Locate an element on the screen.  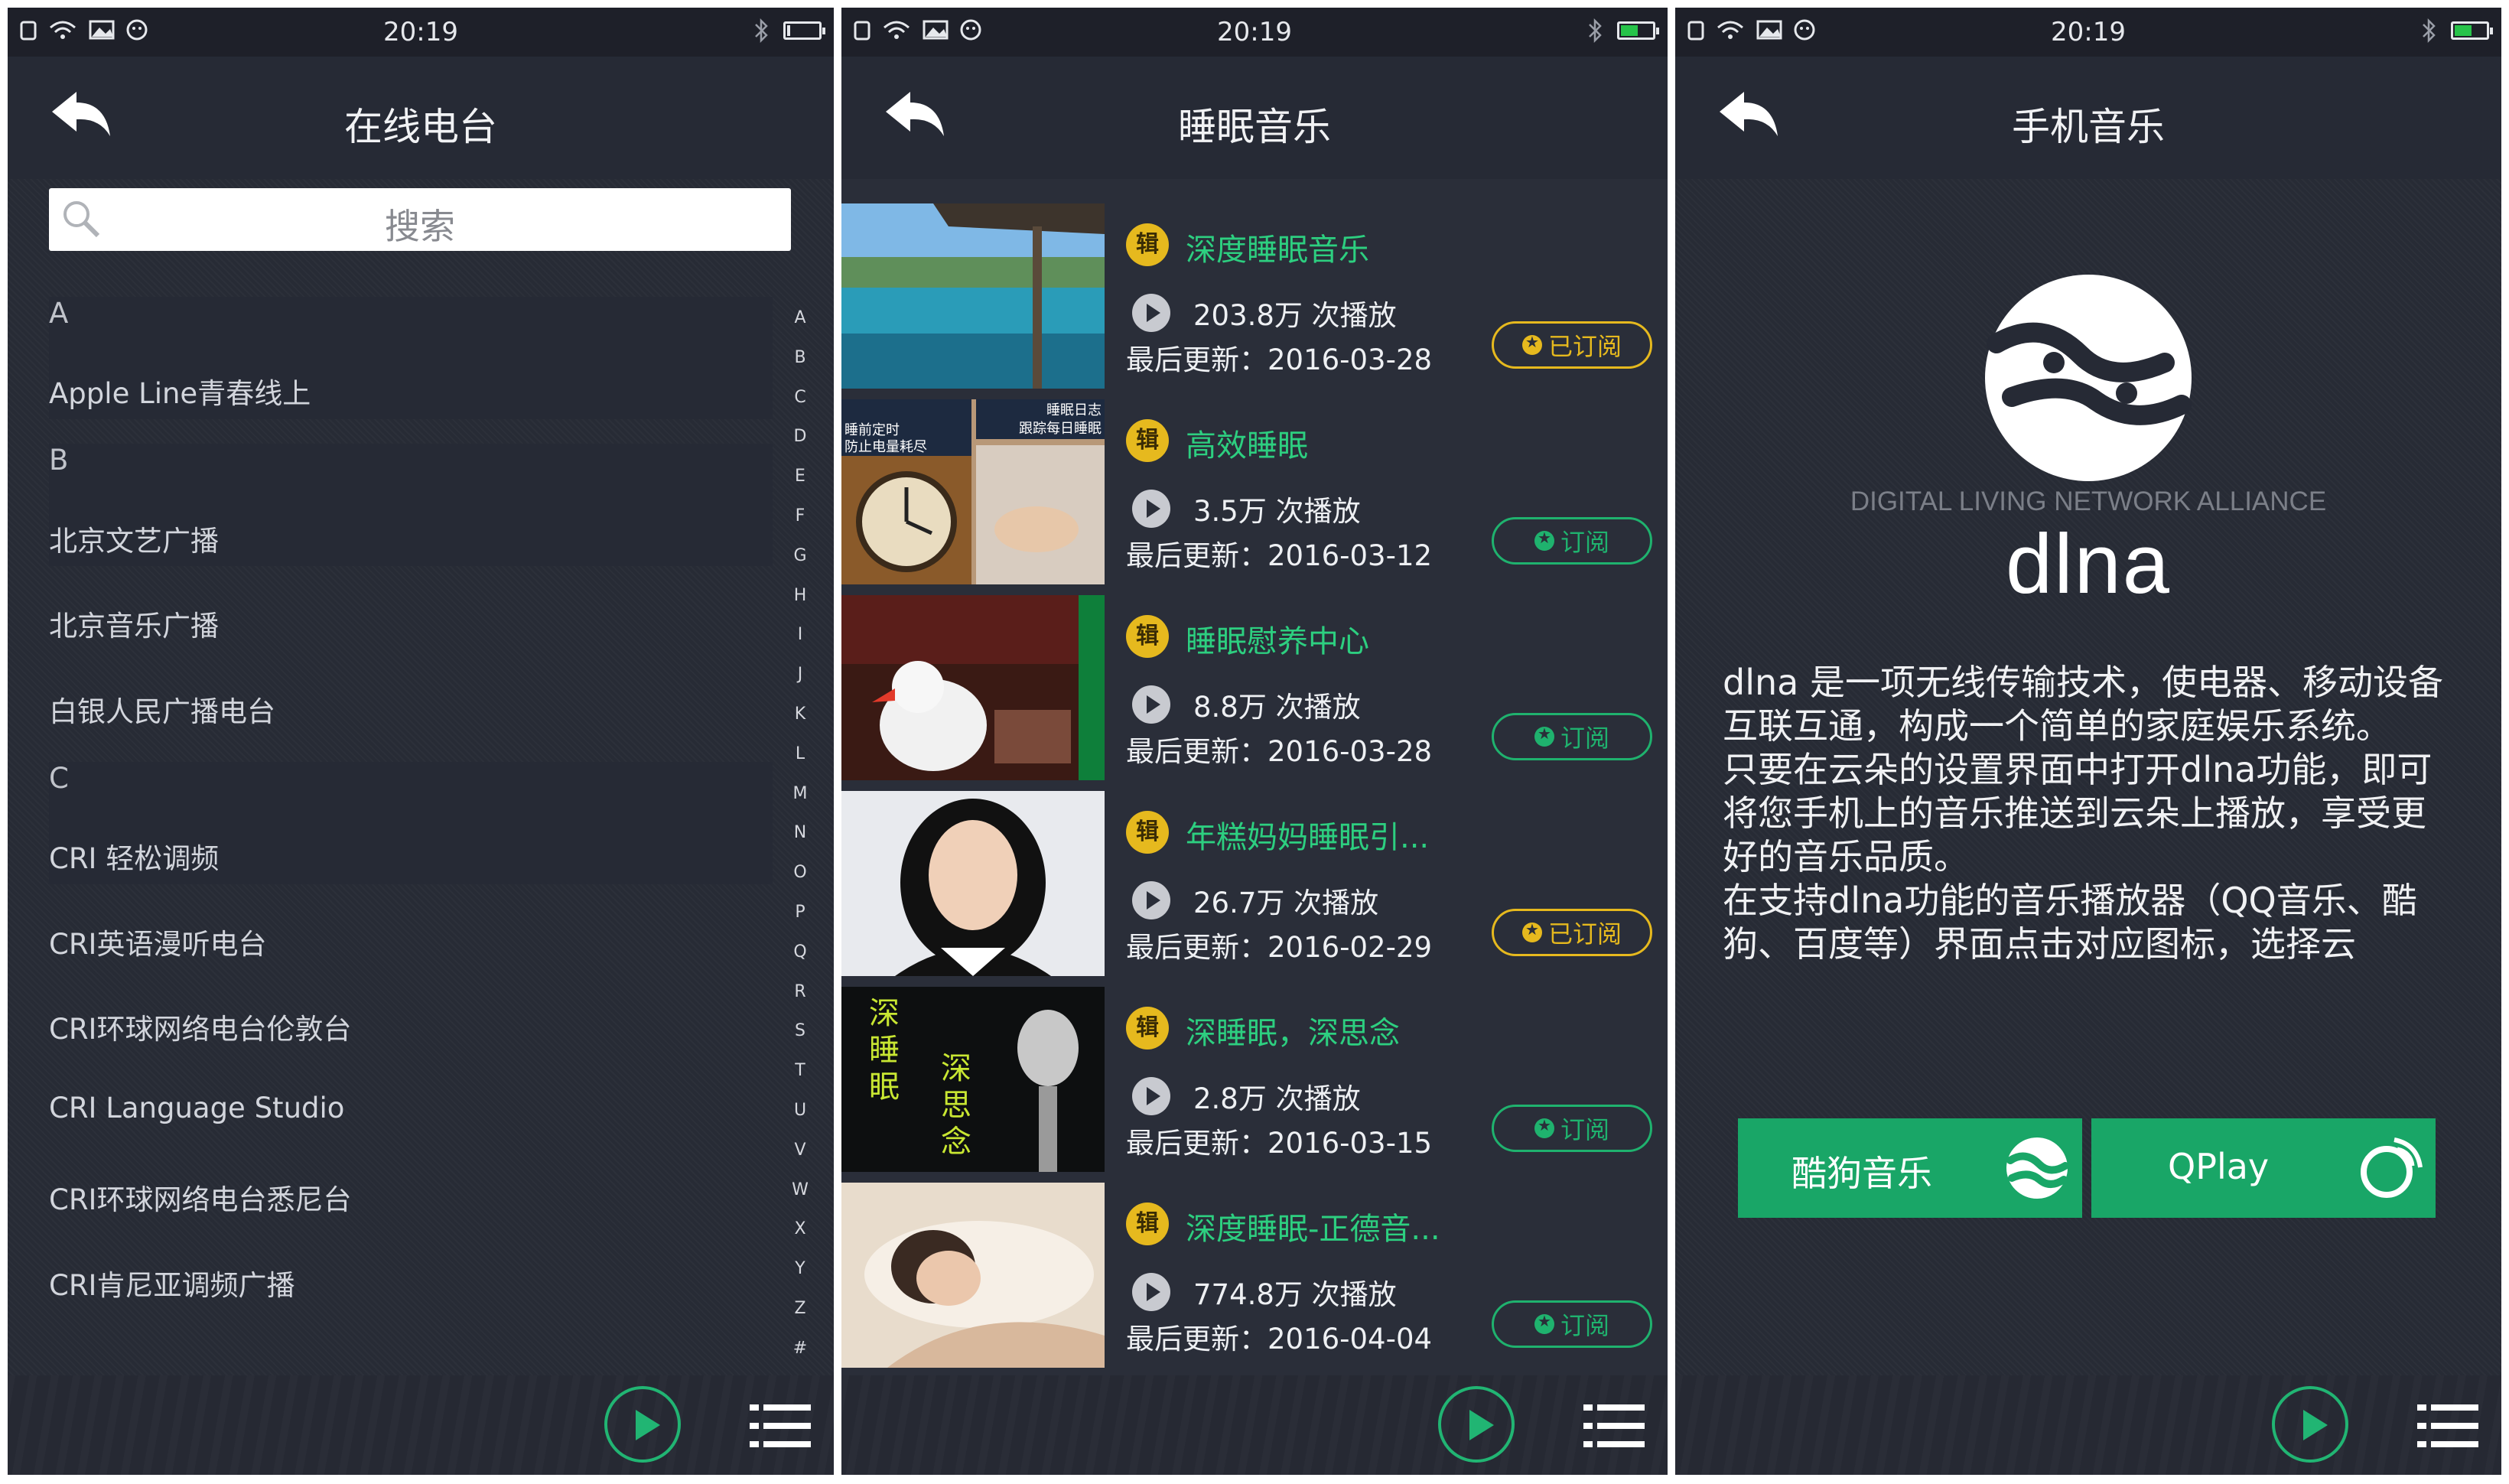
last-updated: 最后更新：2016-02-29 is located at coordinates (1279, 947).